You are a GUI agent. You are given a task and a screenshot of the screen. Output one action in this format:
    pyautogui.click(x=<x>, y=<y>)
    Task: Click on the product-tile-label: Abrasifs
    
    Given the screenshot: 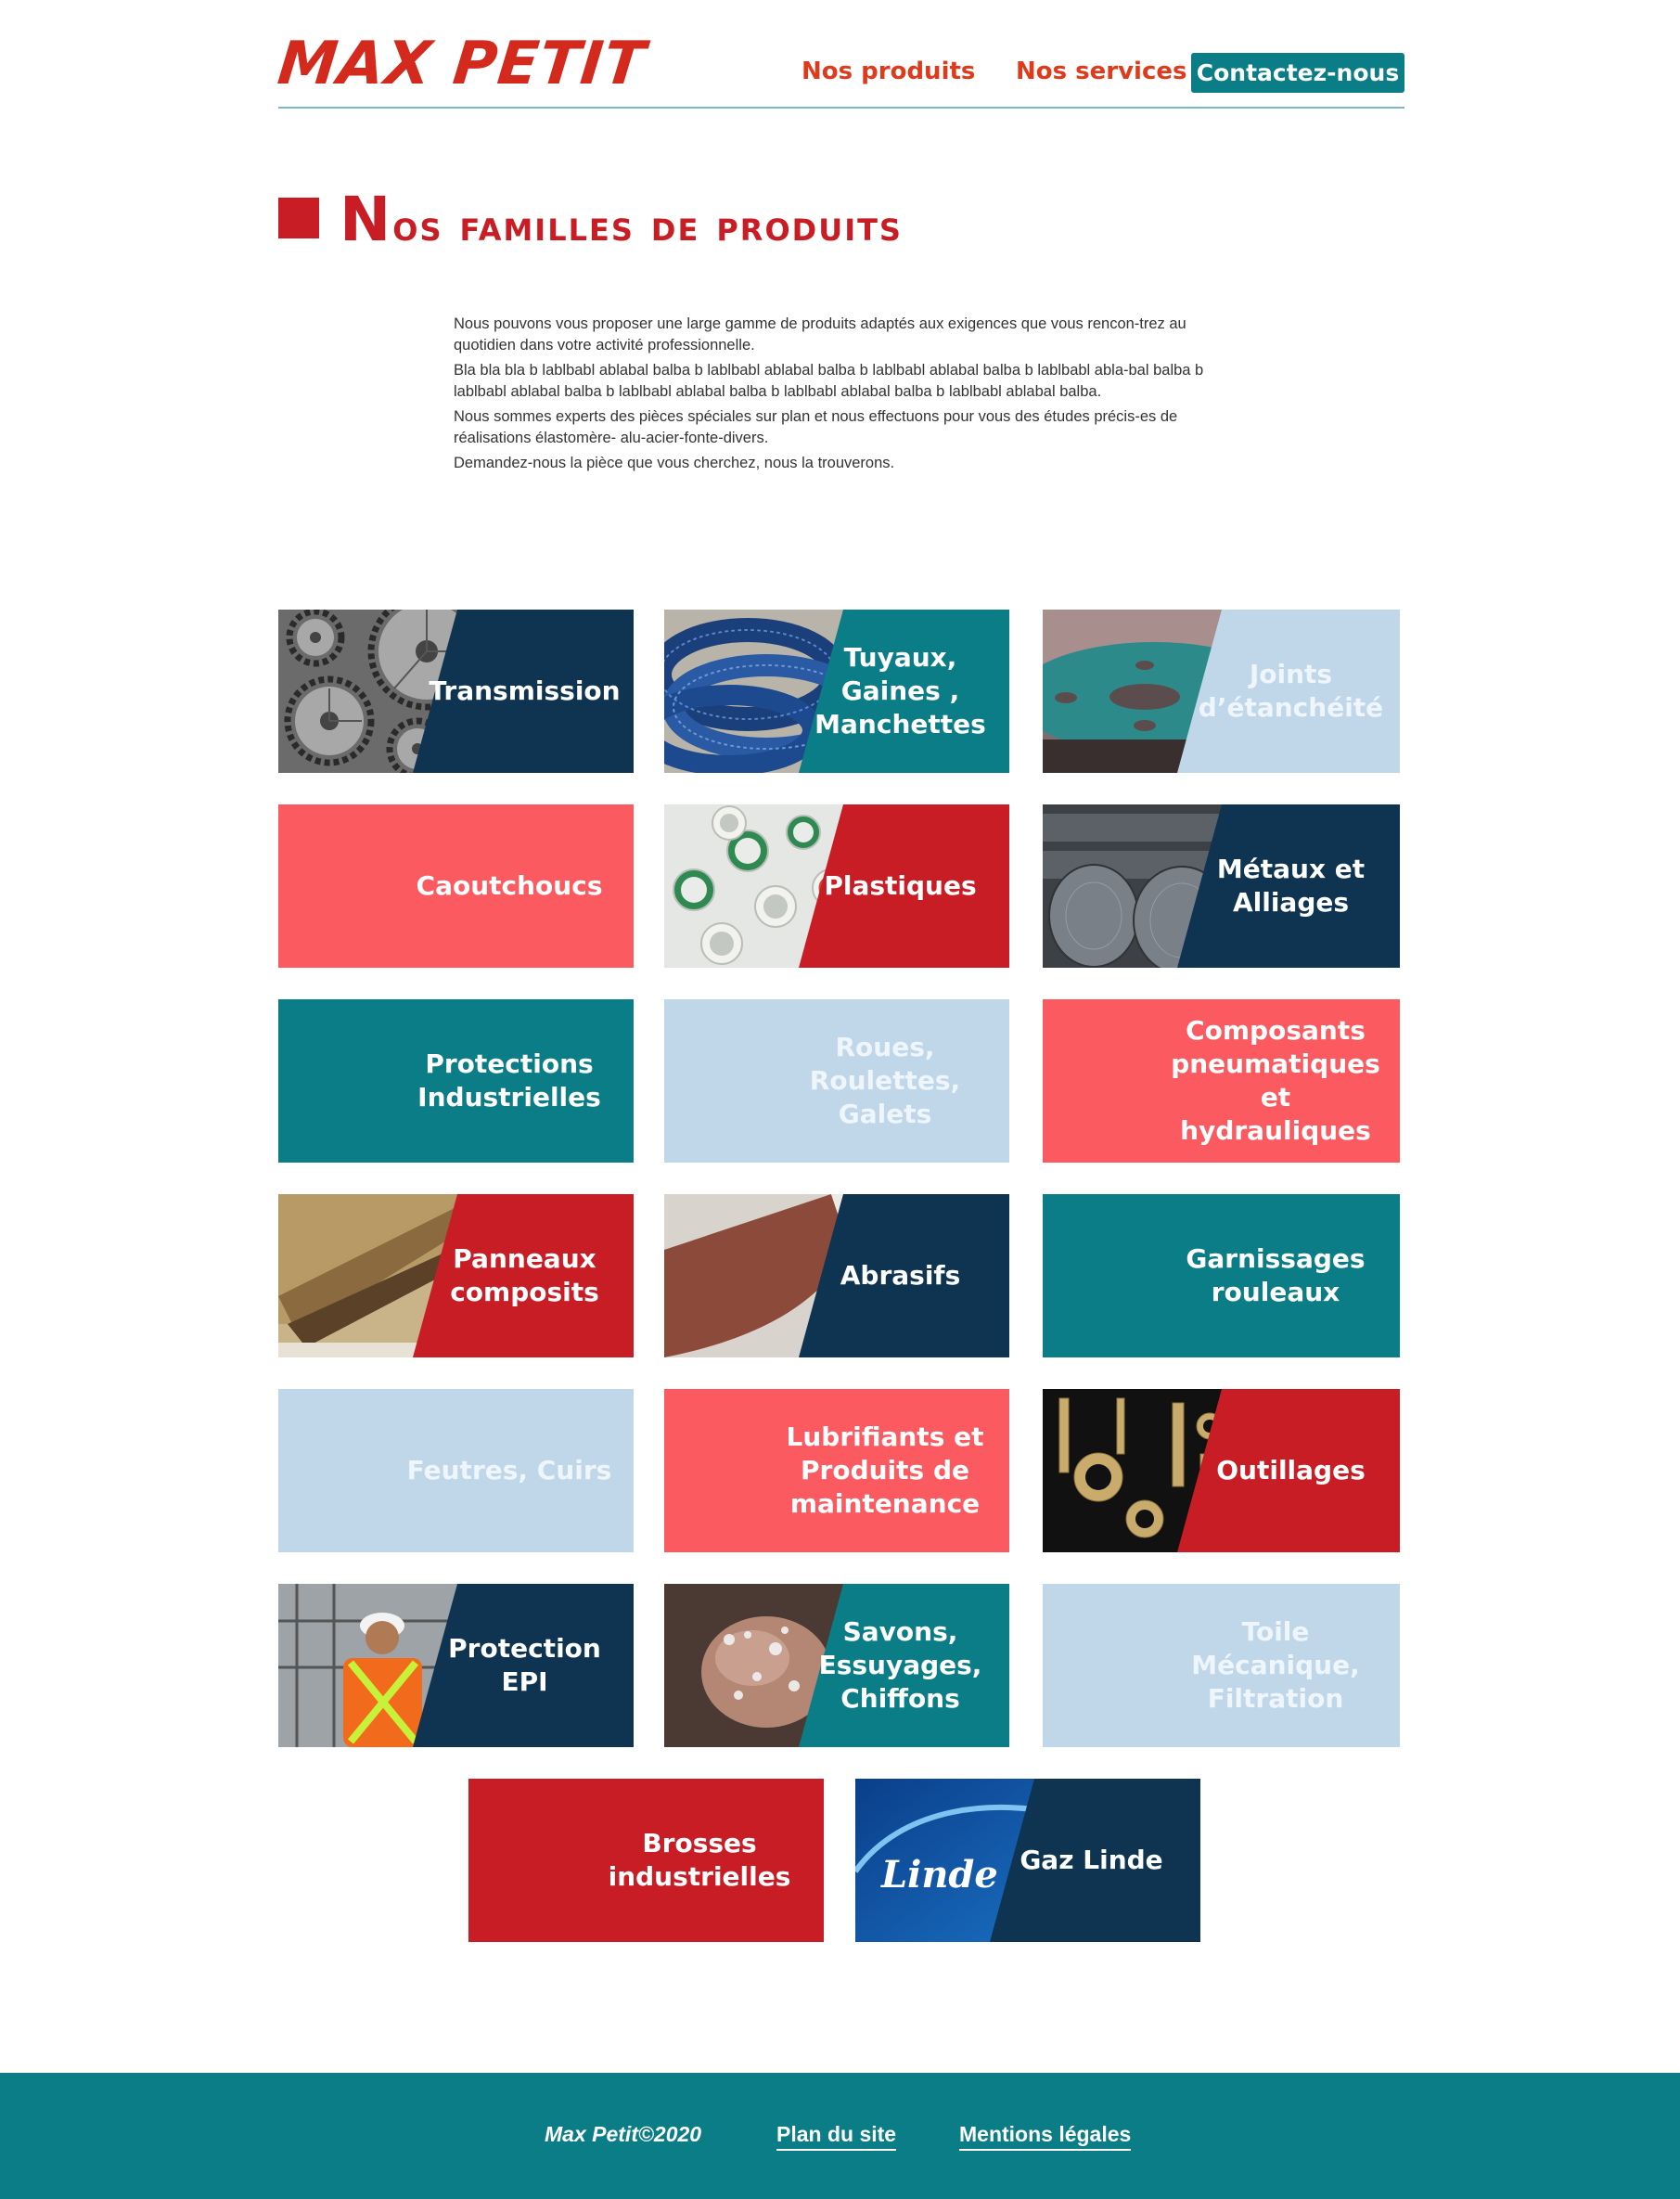 What is the action you would take?
    pyautogui.click(x=900, y=1275)
    